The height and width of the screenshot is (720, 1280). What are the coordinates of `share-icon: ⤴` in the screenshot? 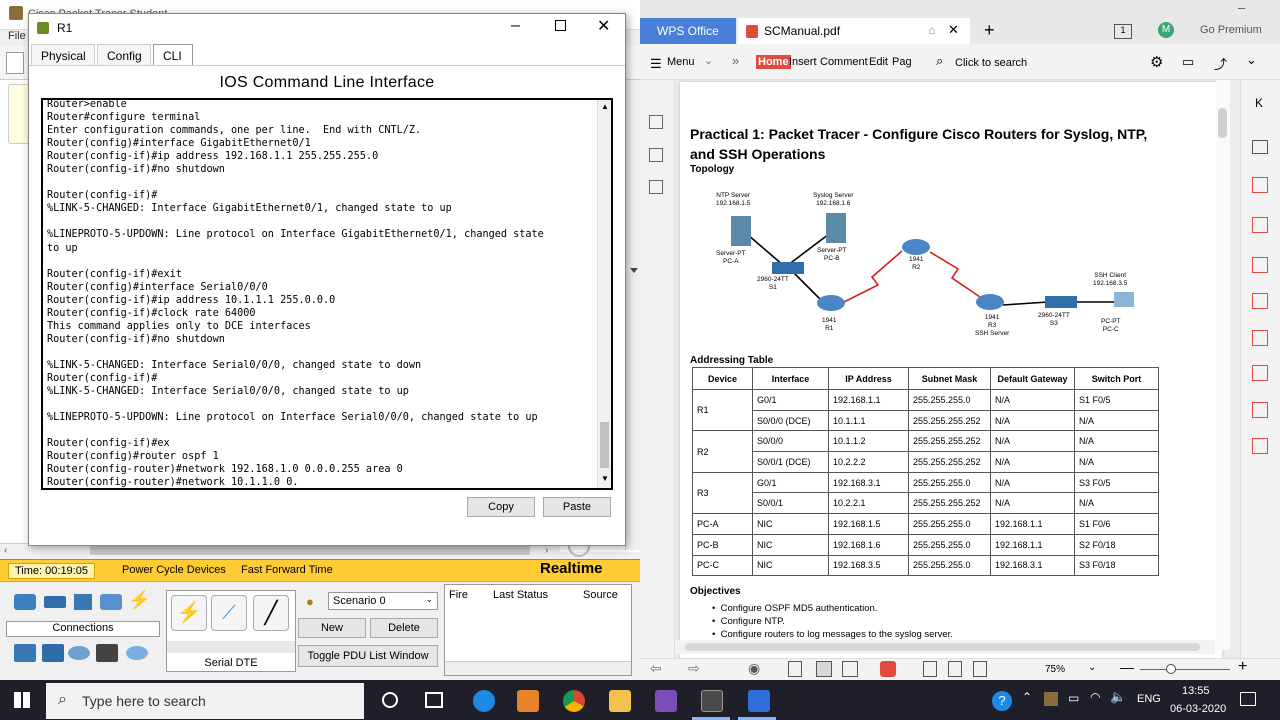 It's located at (1220, 63).